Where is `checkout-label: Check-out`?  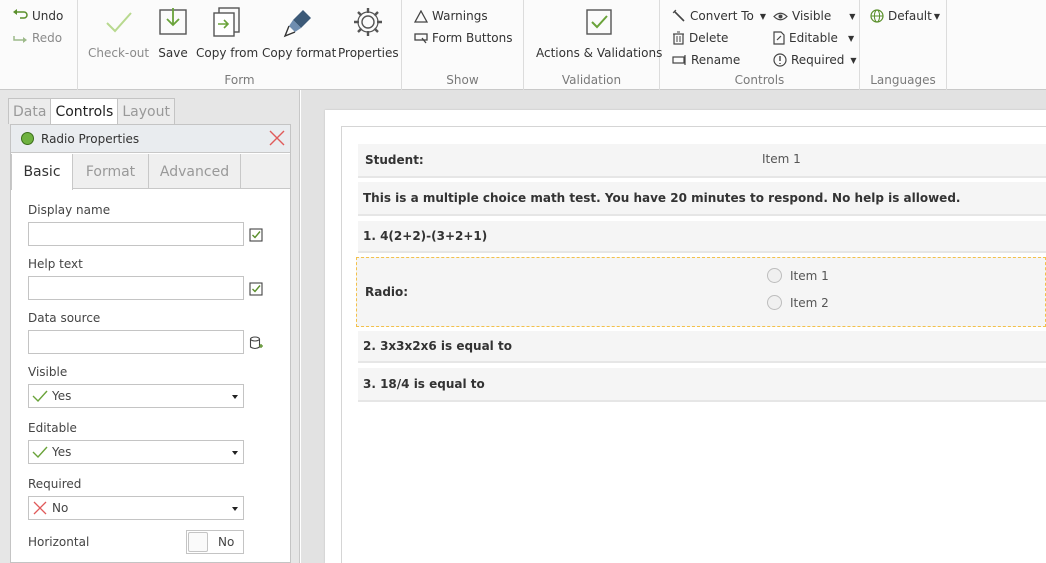
checkout-label: Check-out is located at coordinates (119, 53).